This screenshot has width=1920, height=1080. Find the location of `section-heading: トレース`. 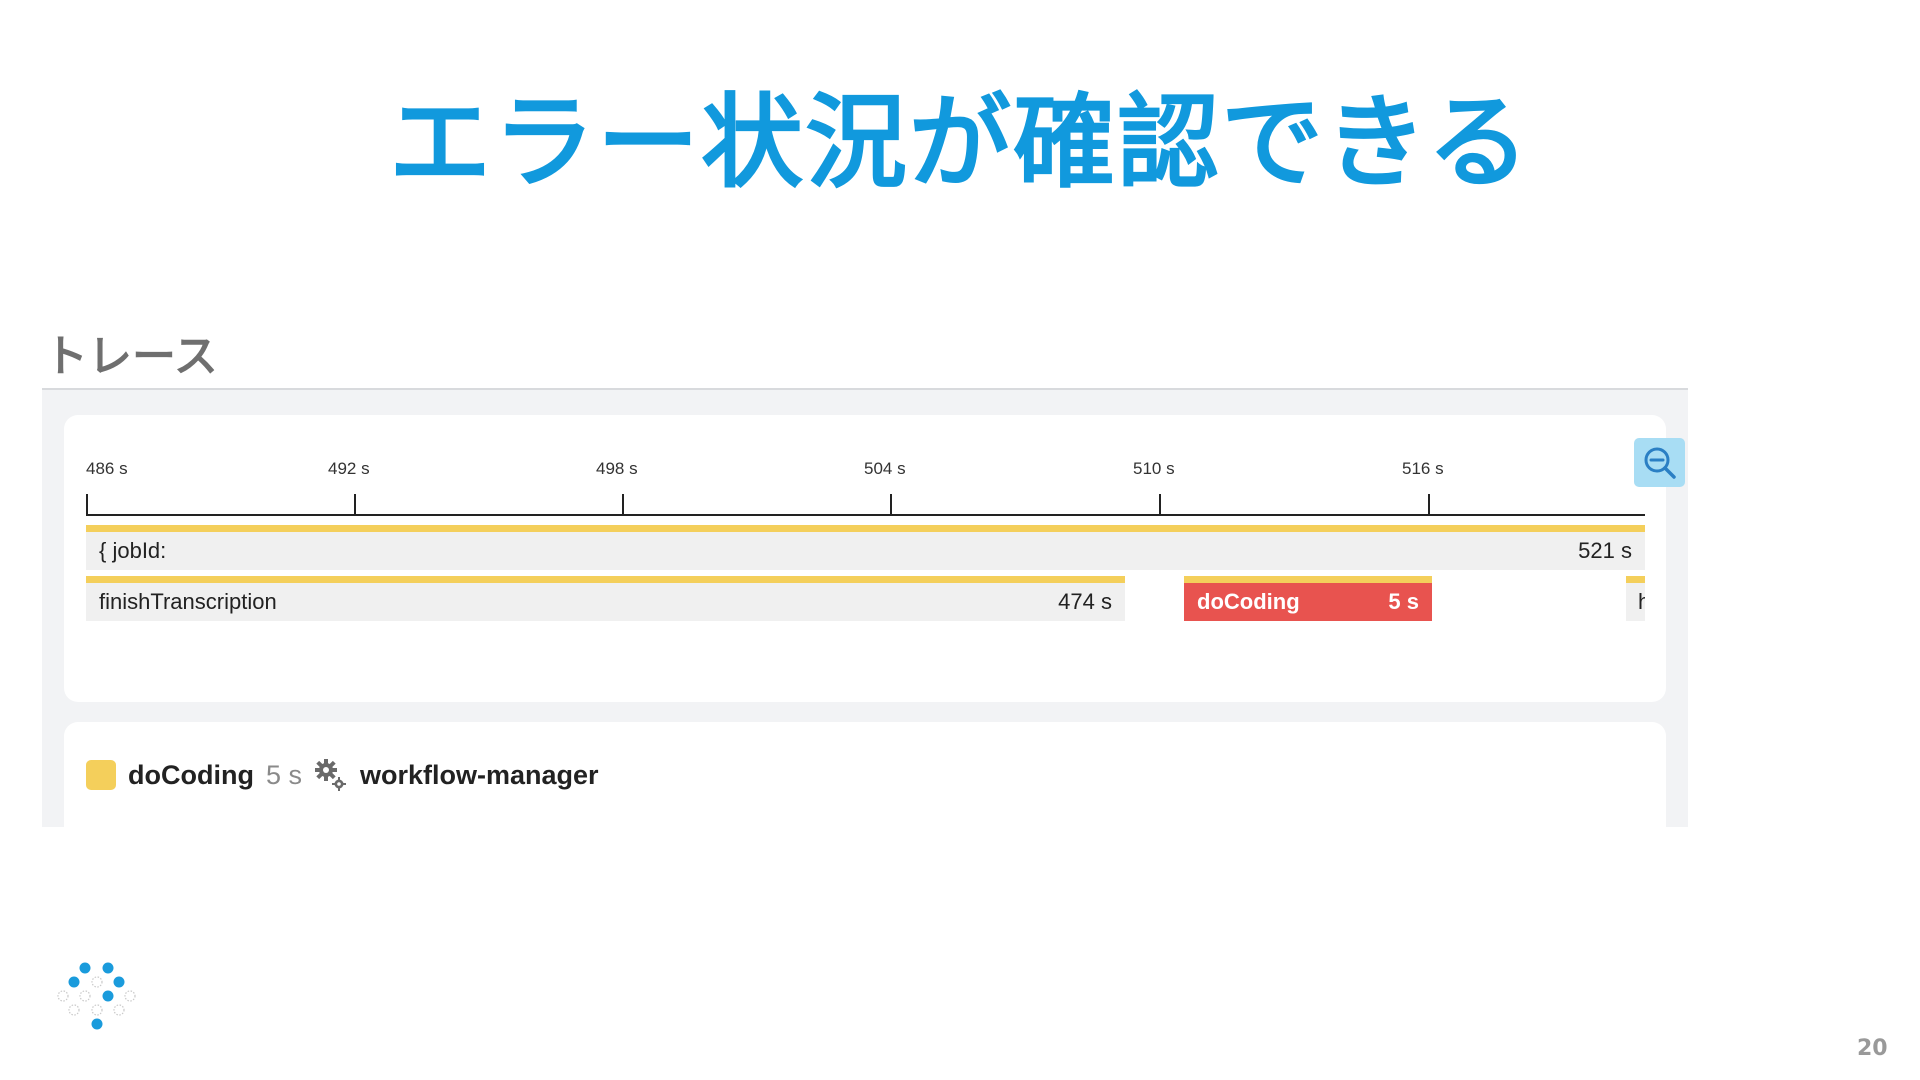

section-heading: トレース is located at coordinates (131, 356).